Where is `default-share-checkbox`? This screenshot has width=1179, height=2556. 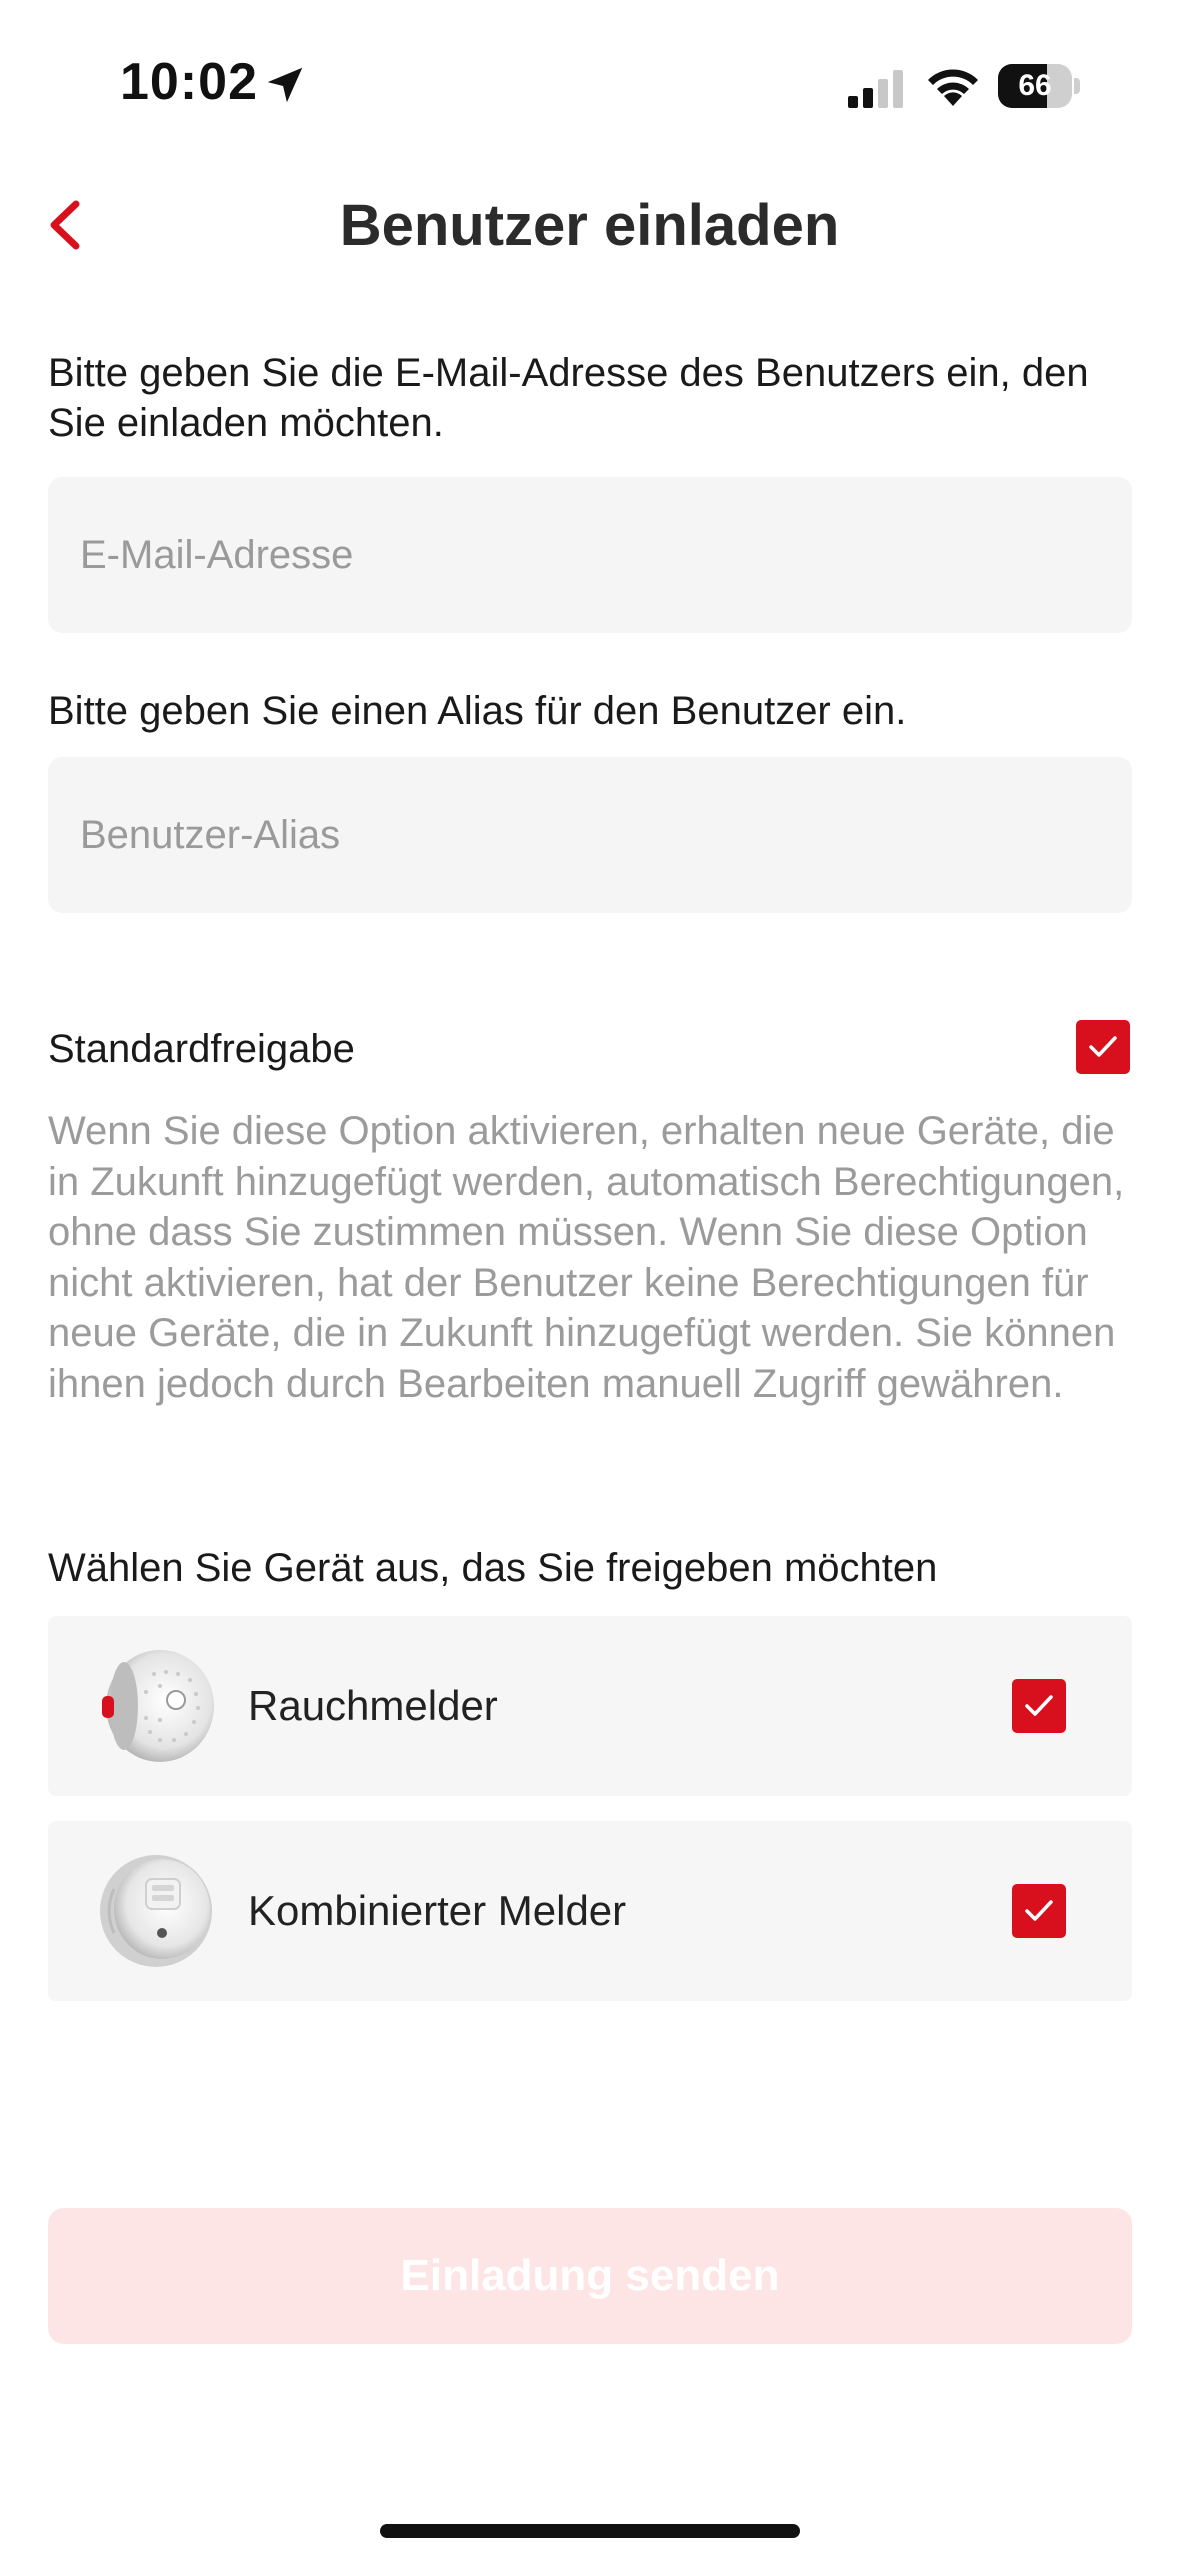
default-share-checkbox is located at coordinates (1103, 1047).